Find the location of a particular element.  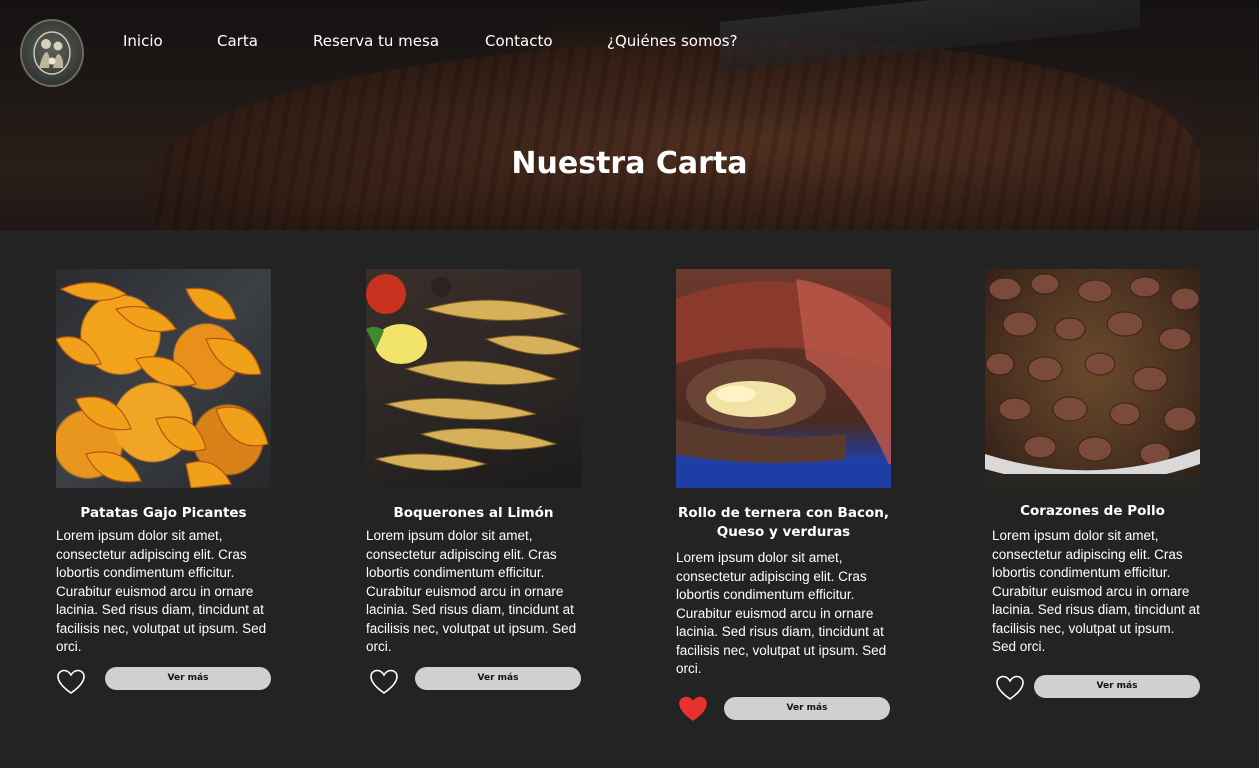

nav-item-quienes-somos: ¿Quiénes somos? is located at coordinates (672, 41).